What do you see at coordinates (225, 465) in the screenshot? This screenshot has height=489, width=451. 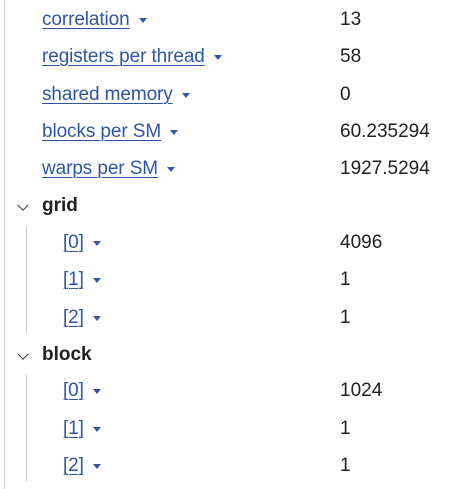 I see `block-item-row: [2] 1` at bounding box center [225, 465].